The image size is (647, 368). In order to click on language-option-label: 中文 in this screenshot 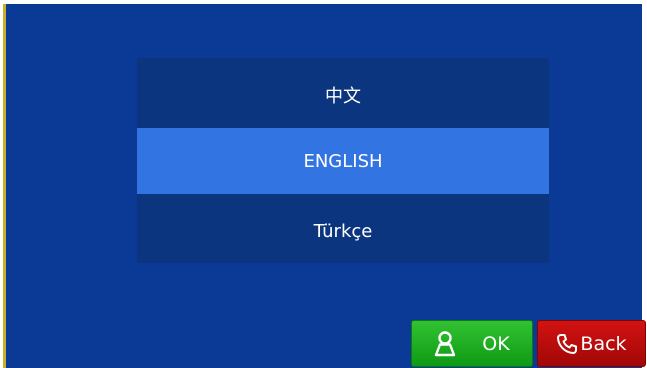, I will do `click(343, 96)`.